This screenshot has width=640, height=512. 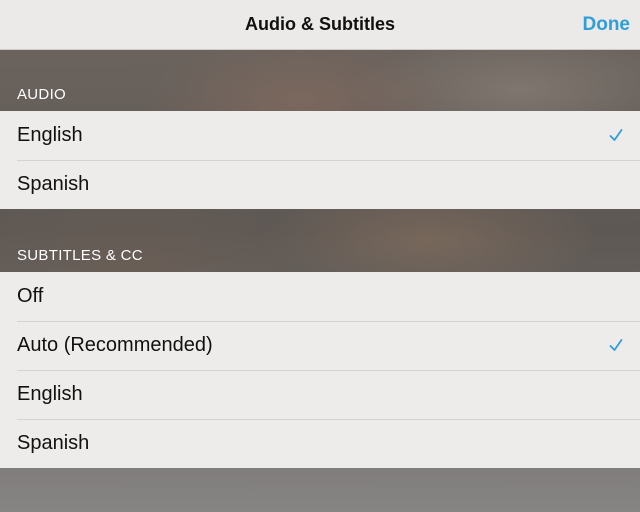 I want to click on audio-option-english: English, so click(x=320, y=135).